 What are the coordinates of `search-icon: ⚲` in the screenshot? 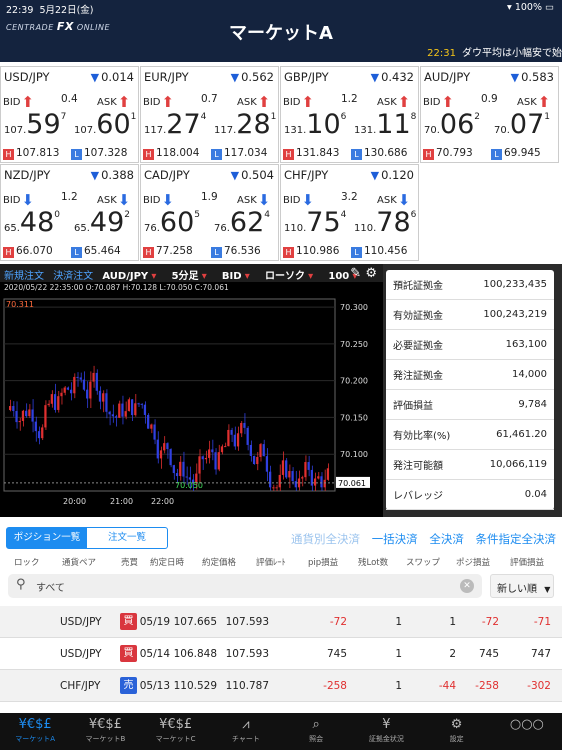 It's located at (21, 584).